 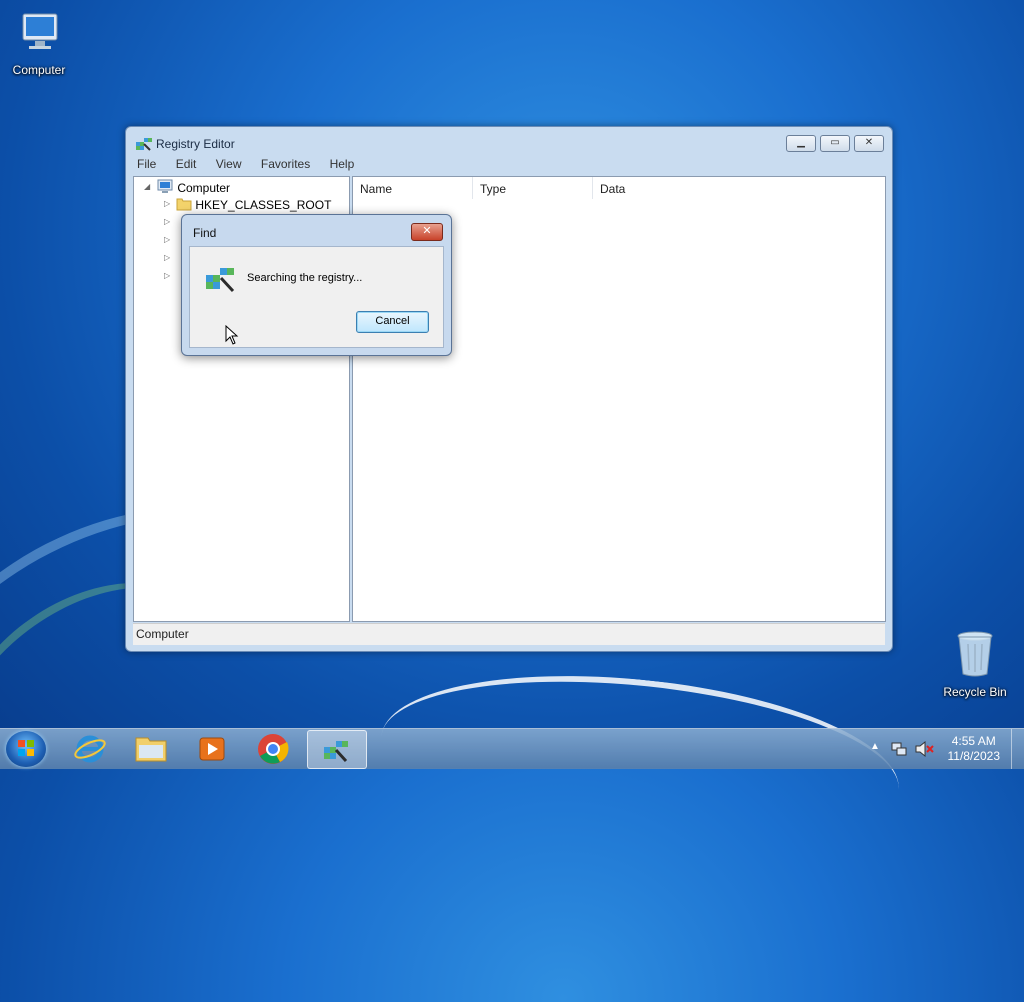 What do you see at coordinates (924, 751) in the screenshot?
I see `volume-muted-icon` at bounding box center [924, 751].